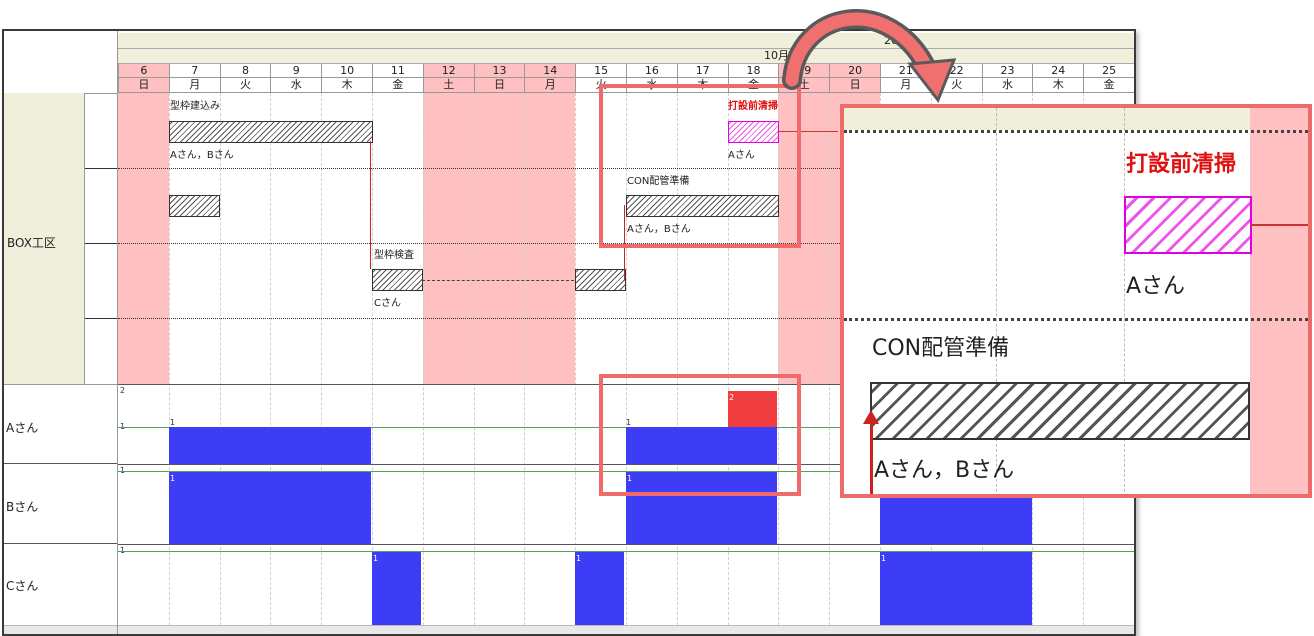 This screenshot has height=636, width=1314. I want to click on day-header-14: 14 月, so click(550, 78).